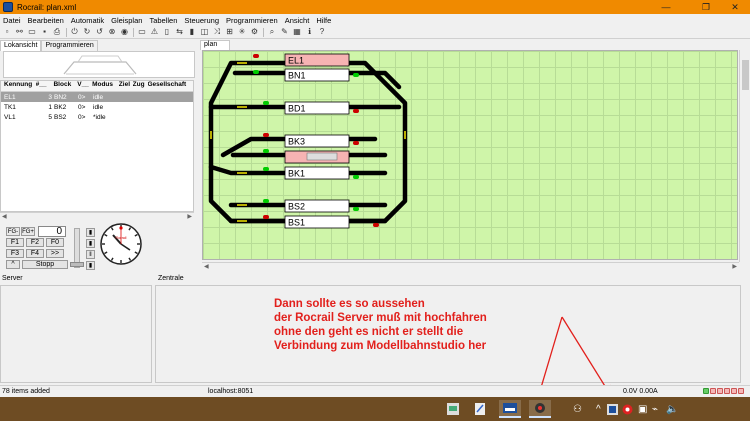  Describe the element at coordinates (297, 32) in the screenshot. I see `grid-icon: ▦` at that location.